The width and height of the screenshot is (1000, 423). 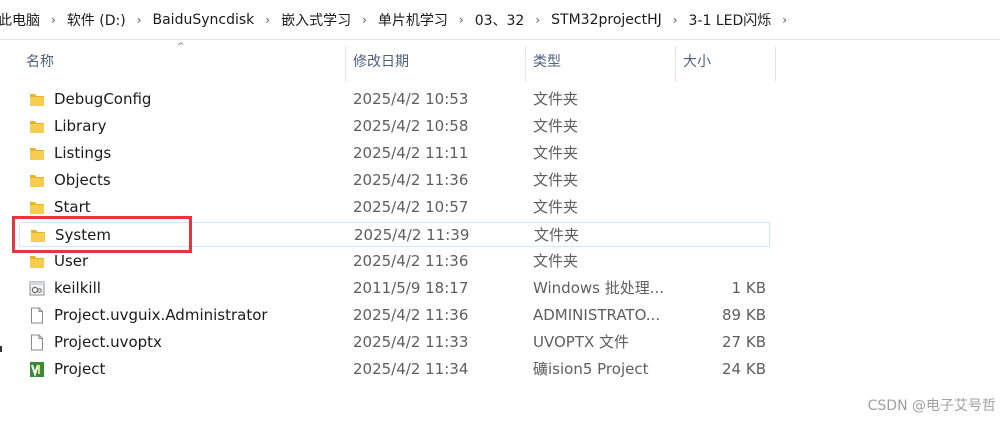 I want to click on file-row: DebugConfig 2025/4/2 10:53 文件夹, so click(x=394, y=99).